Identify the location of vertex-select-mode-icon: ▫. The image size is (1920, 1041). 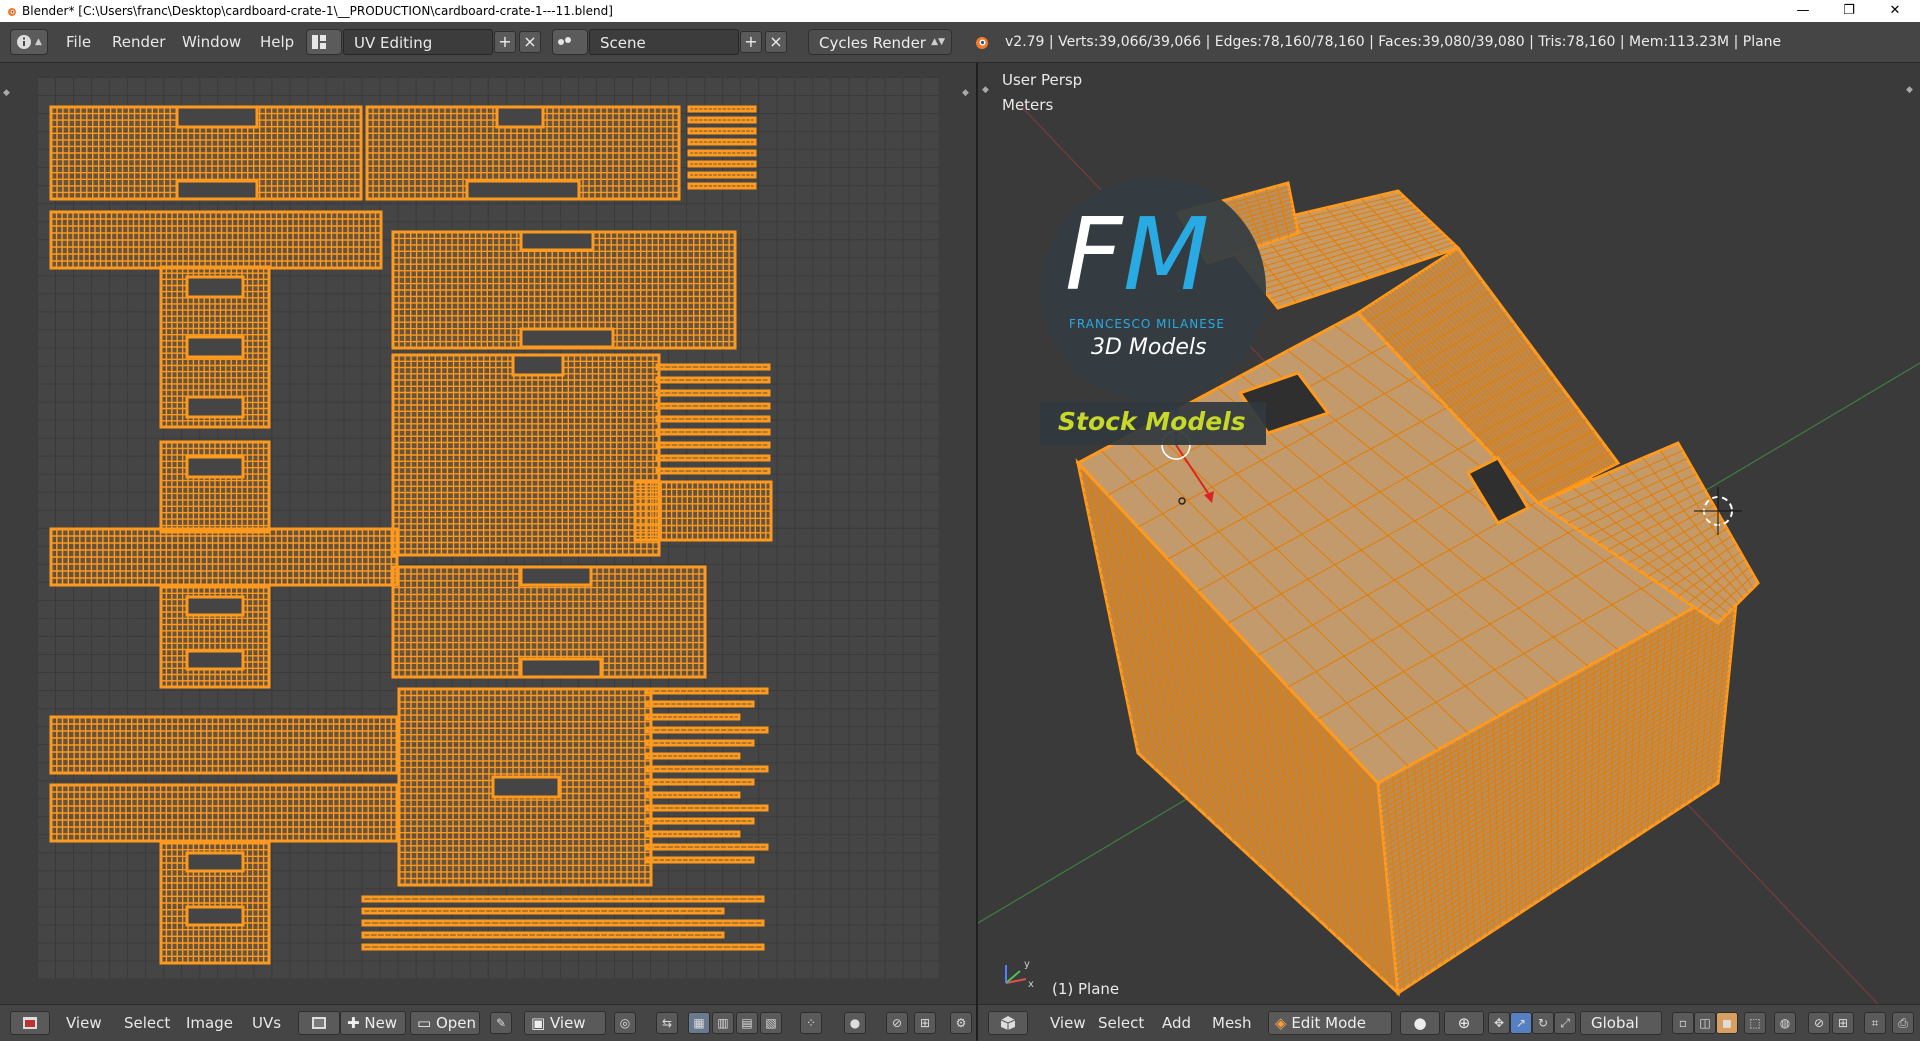
(1683, 1023).